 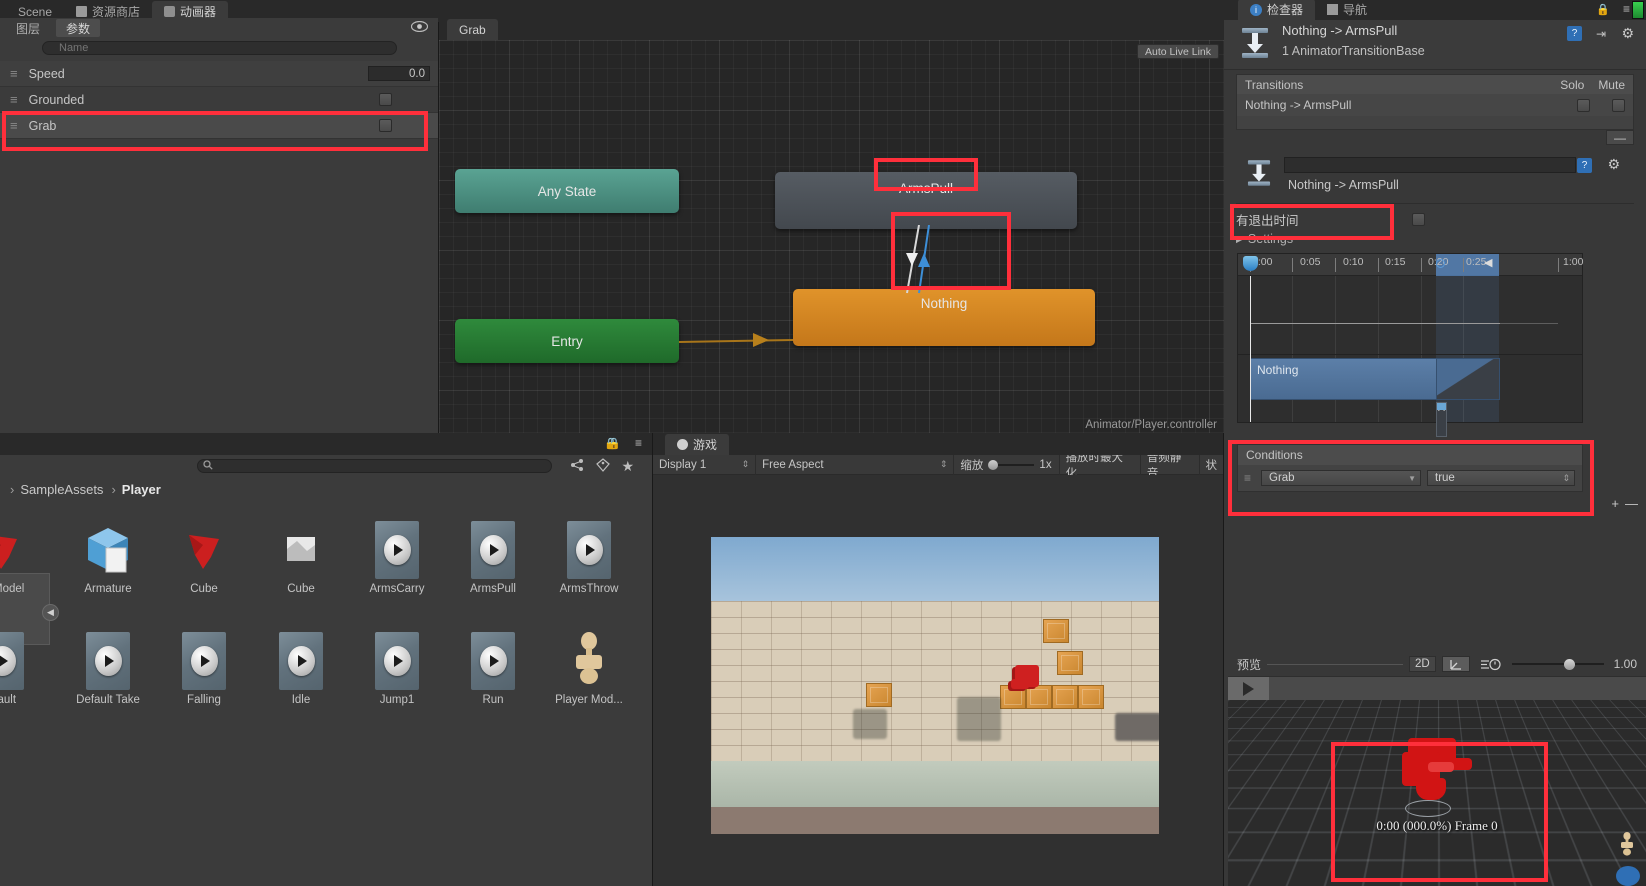 What do you see at coordinates (78, 28) in the screenshot?
I see `subtab-parameters: 参数` at bounding box center [78, 28].